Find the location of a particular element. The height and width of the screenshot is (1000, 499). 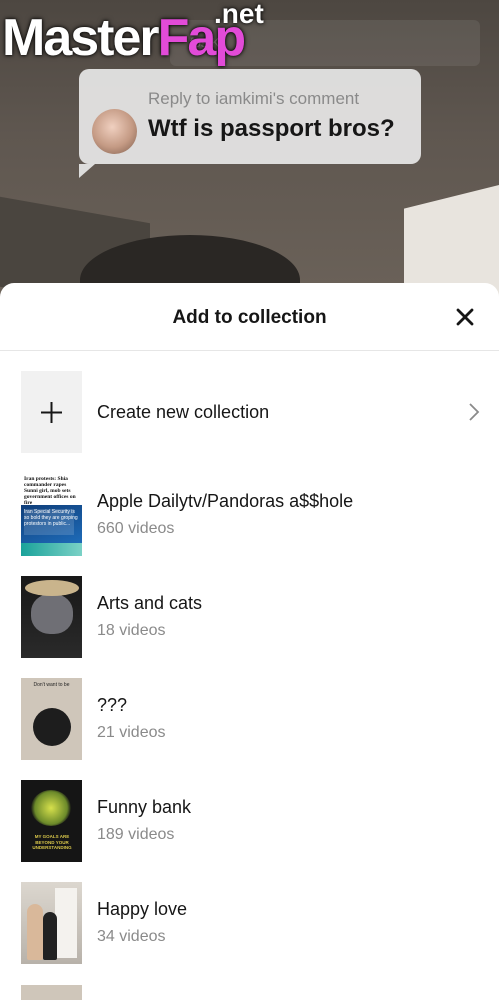

collection-name: Arts and cats is located at coordinates (150, 603).